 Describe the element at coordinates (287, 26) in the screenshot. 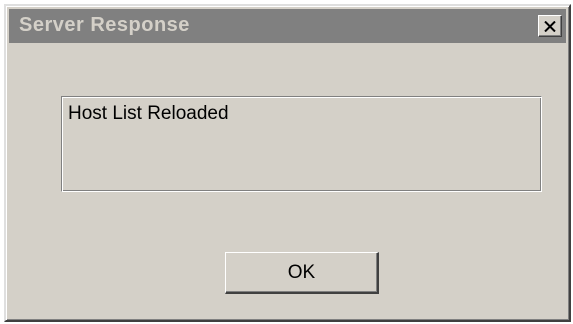

I see `title-bar: Server Response` at that location.